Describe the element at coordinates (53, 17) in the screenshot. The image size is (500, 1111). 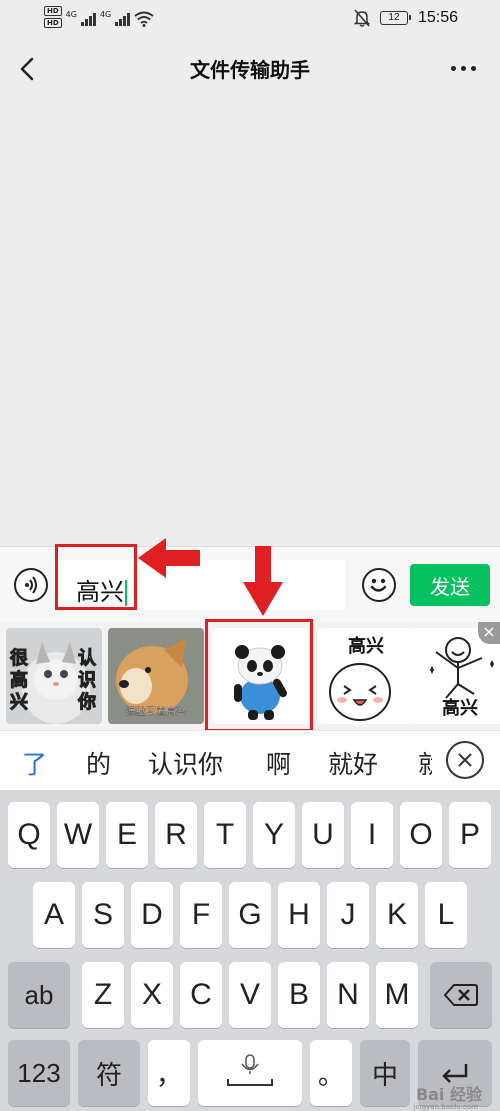
I see `hd-badges: HD HD` at that location.